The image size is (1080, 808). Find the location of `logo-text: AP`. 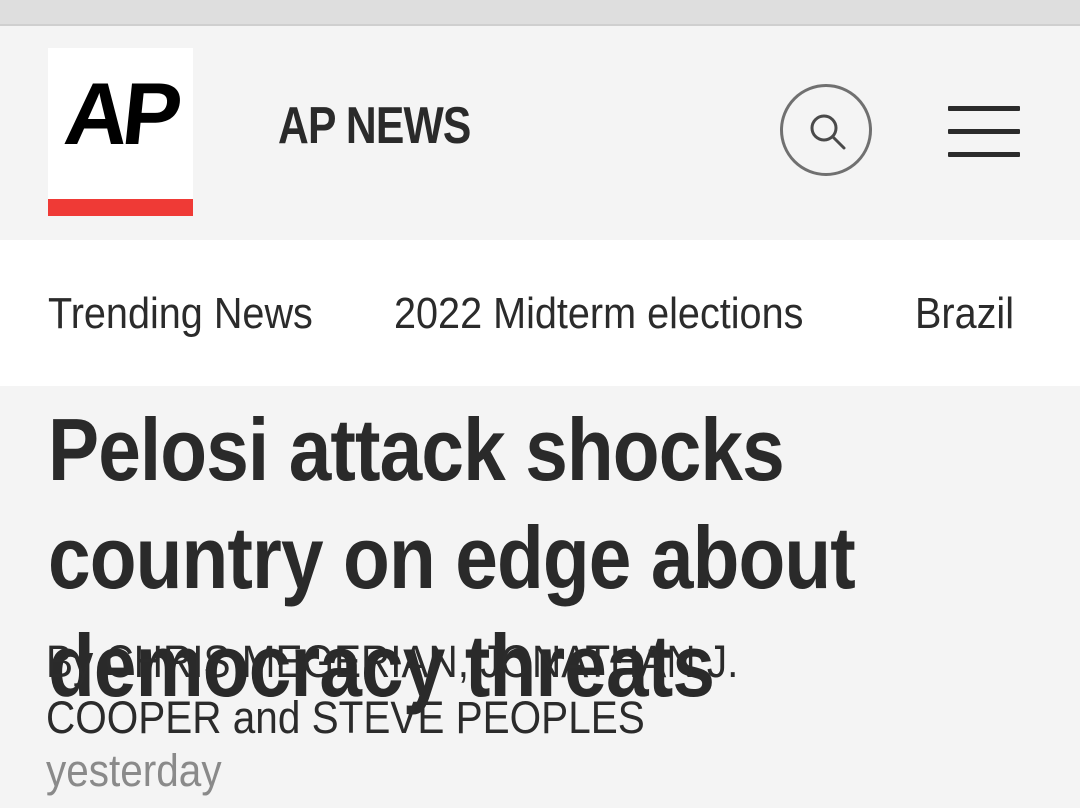

logo-text: AP is located at coordinates (120, 113).